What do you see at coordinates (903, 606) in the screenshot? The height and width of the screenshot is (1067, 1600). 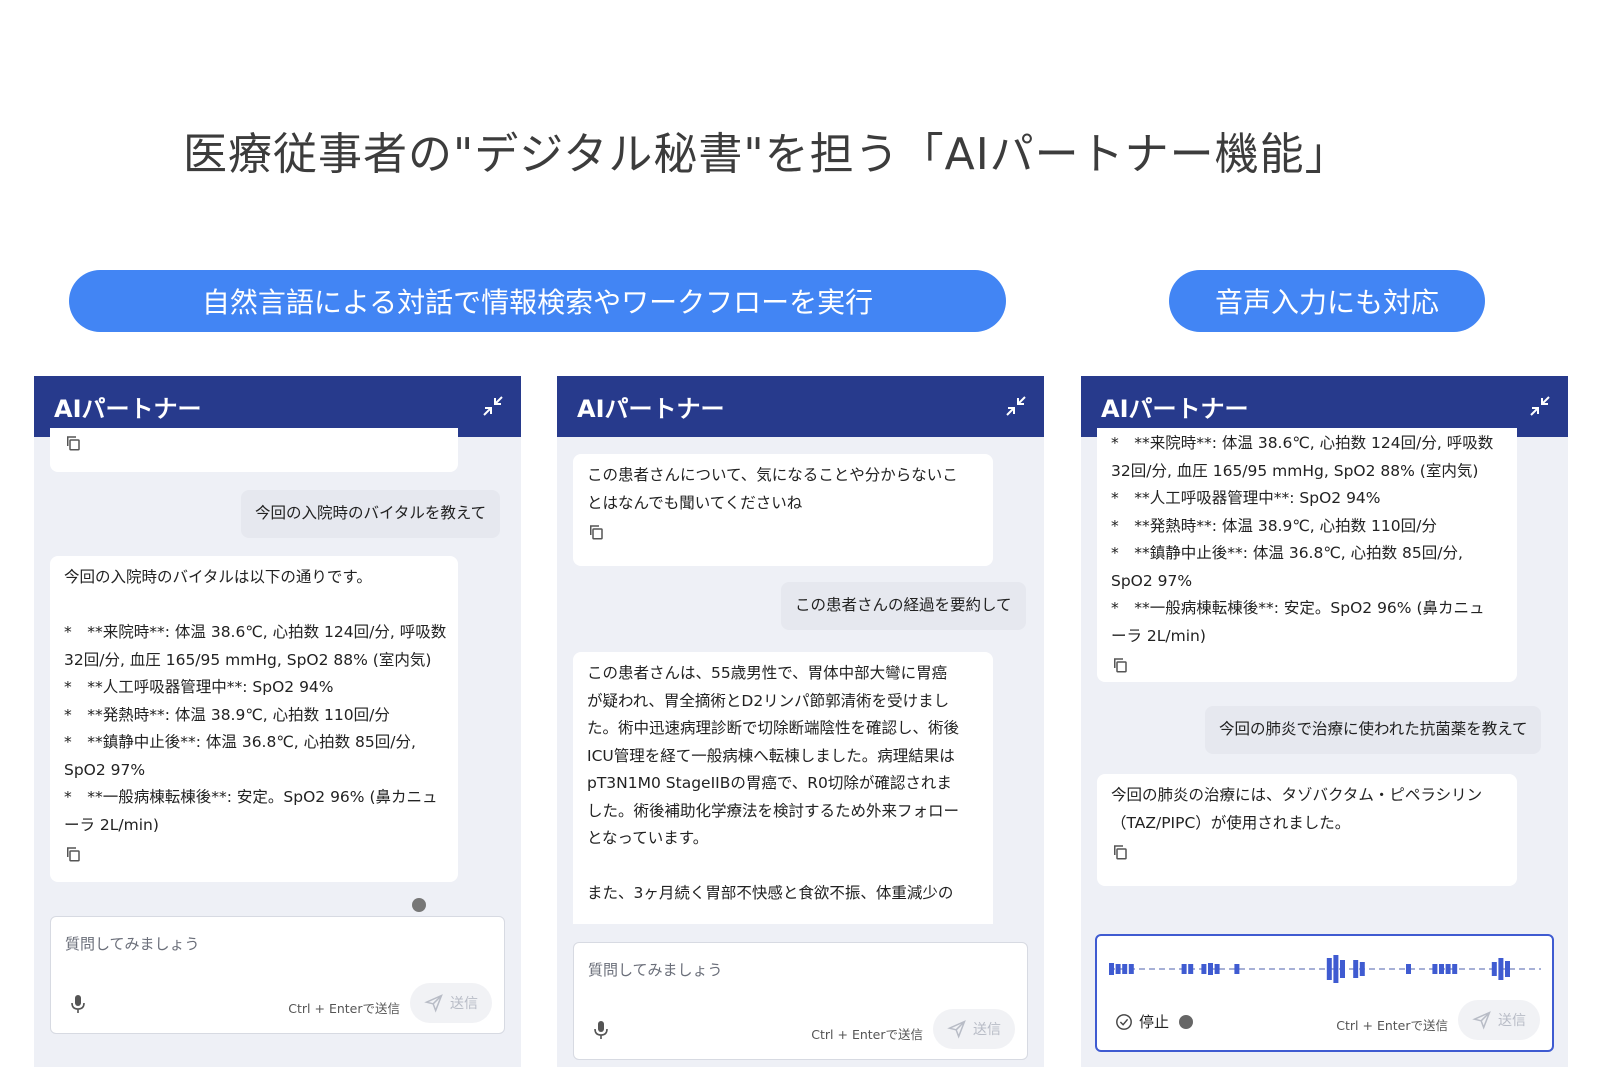 I see `user-message: この患者さんの経過を要約して` at bounding box center [903, 606].